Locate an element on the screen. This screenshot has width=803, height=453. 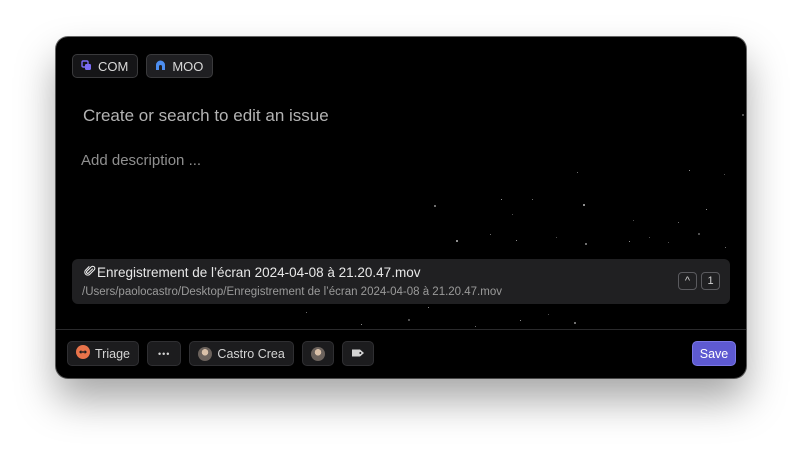
footer-divider is located at coordinates (401, 329).